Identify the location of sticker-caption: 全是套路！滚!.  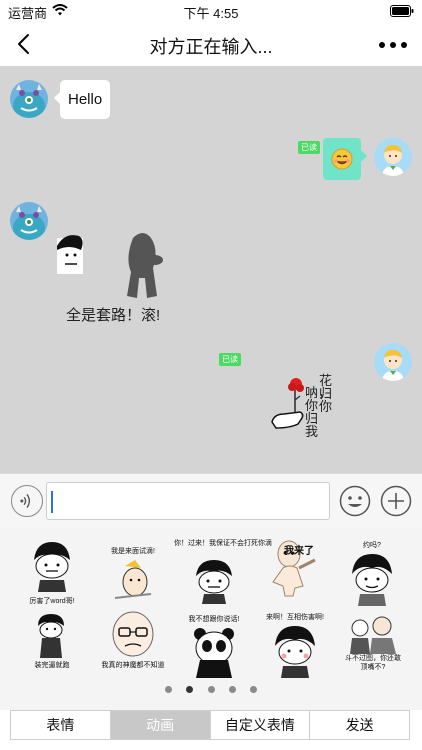
(113, 315).